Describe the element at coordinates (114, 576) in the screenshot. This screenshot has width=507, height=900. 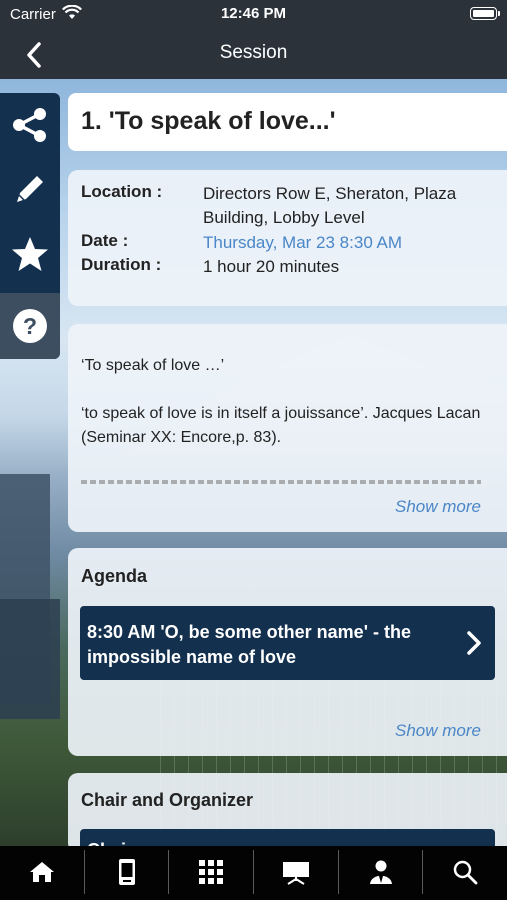
I see `agenda-heading: Agenda` at that location.